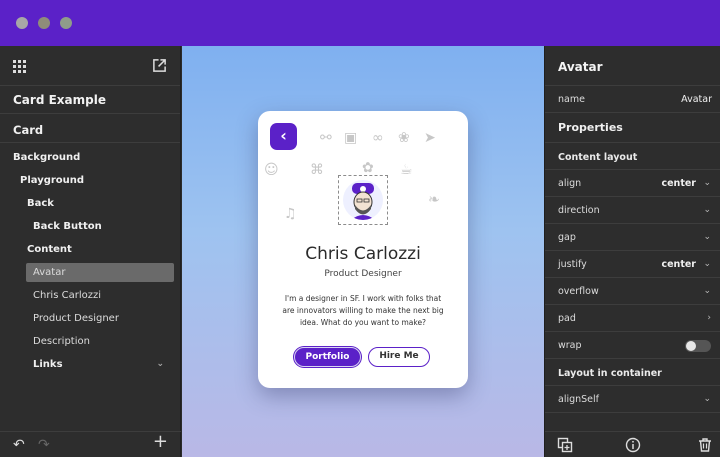 The height and width of the screenshot is (457, 720). I want to click on gap-select: gap ⌄, so click(632, 237).